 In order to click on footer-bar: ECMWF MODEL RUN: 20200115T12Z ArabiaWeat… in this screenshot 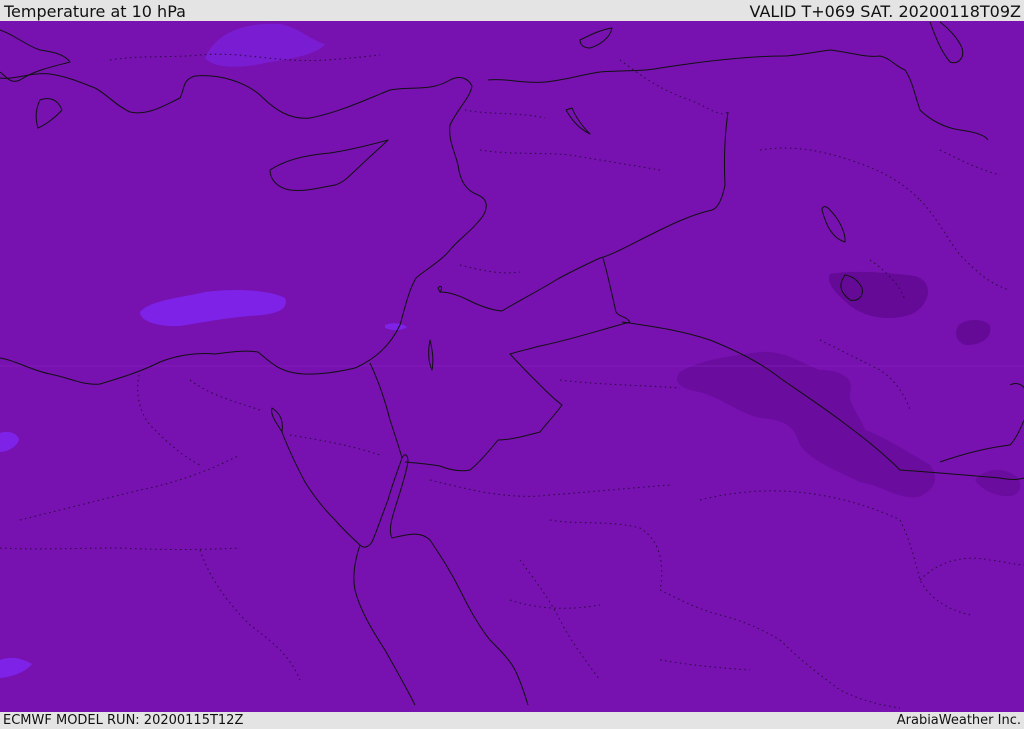, I will do `click(512, 720)`.